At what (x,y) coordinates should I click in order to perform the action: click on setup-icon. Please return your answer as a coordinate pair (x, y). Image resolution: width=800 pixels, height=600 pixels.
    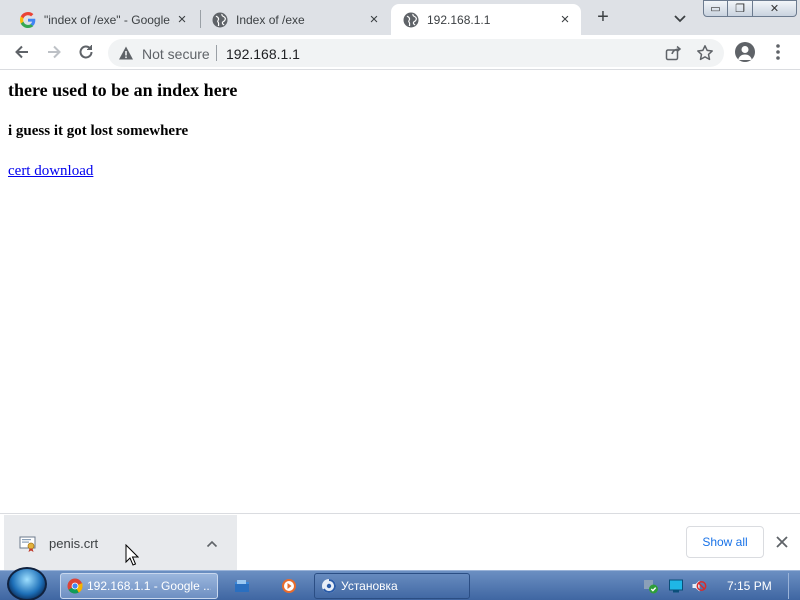
    Looking at the image, I should click on (329, 586).